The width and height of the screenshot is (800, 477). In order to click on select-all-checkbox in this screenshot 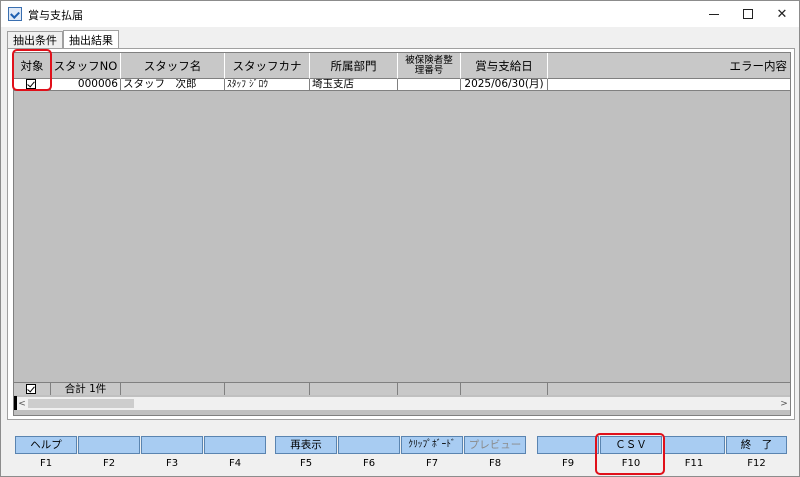, I will do `click(31, 389)`.